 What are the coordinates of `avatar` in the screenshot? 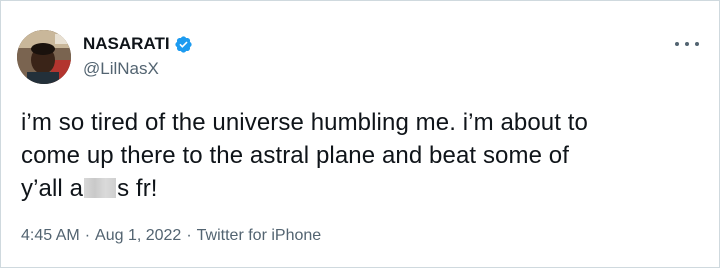 It's located at (44, 57).